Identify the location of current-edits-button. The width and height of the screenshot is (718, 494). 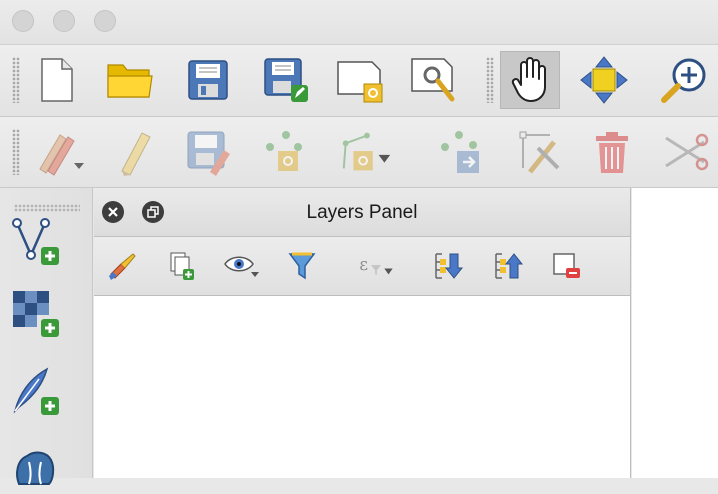
(60, 152).